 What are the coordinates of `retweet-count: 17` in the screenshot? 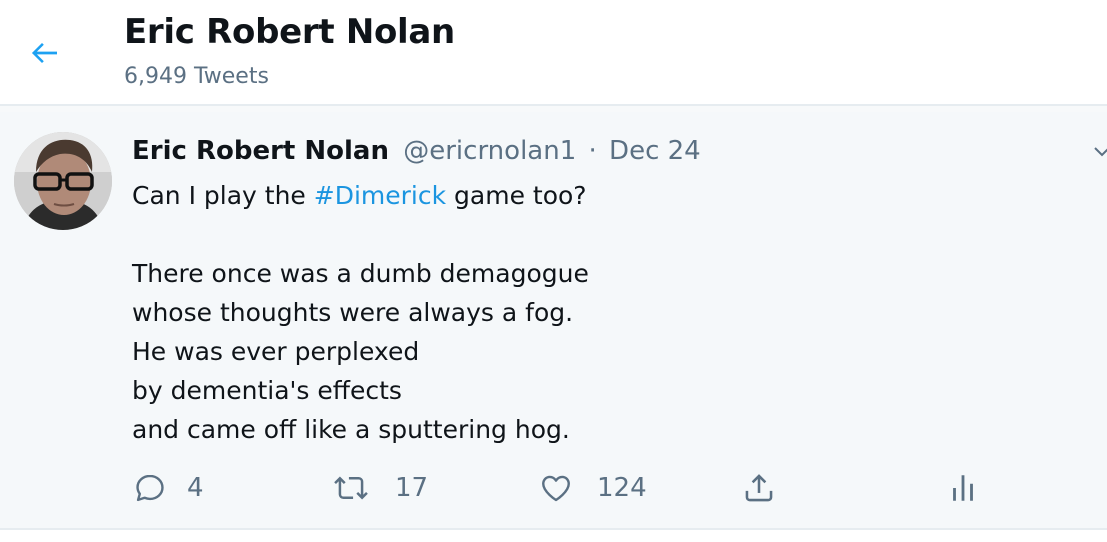 It's located at (412, 488).